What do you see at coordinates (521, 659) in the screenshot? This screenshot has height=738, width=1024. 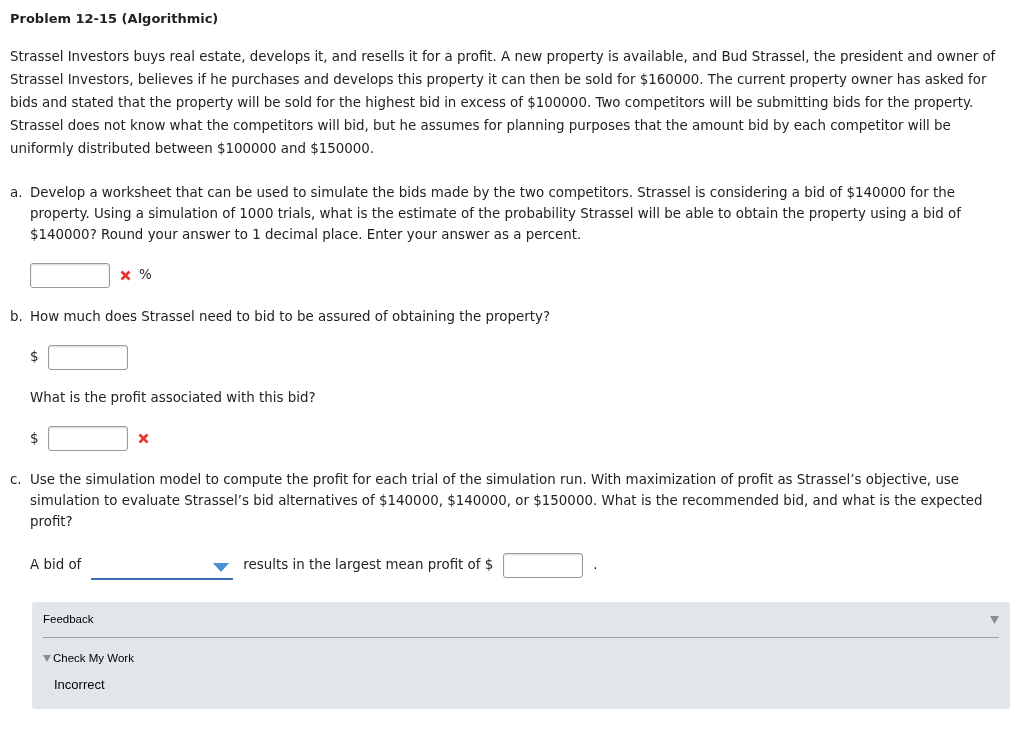 I see `check-my-work-toggle: Check My Work` at bounding box center [521, 659].